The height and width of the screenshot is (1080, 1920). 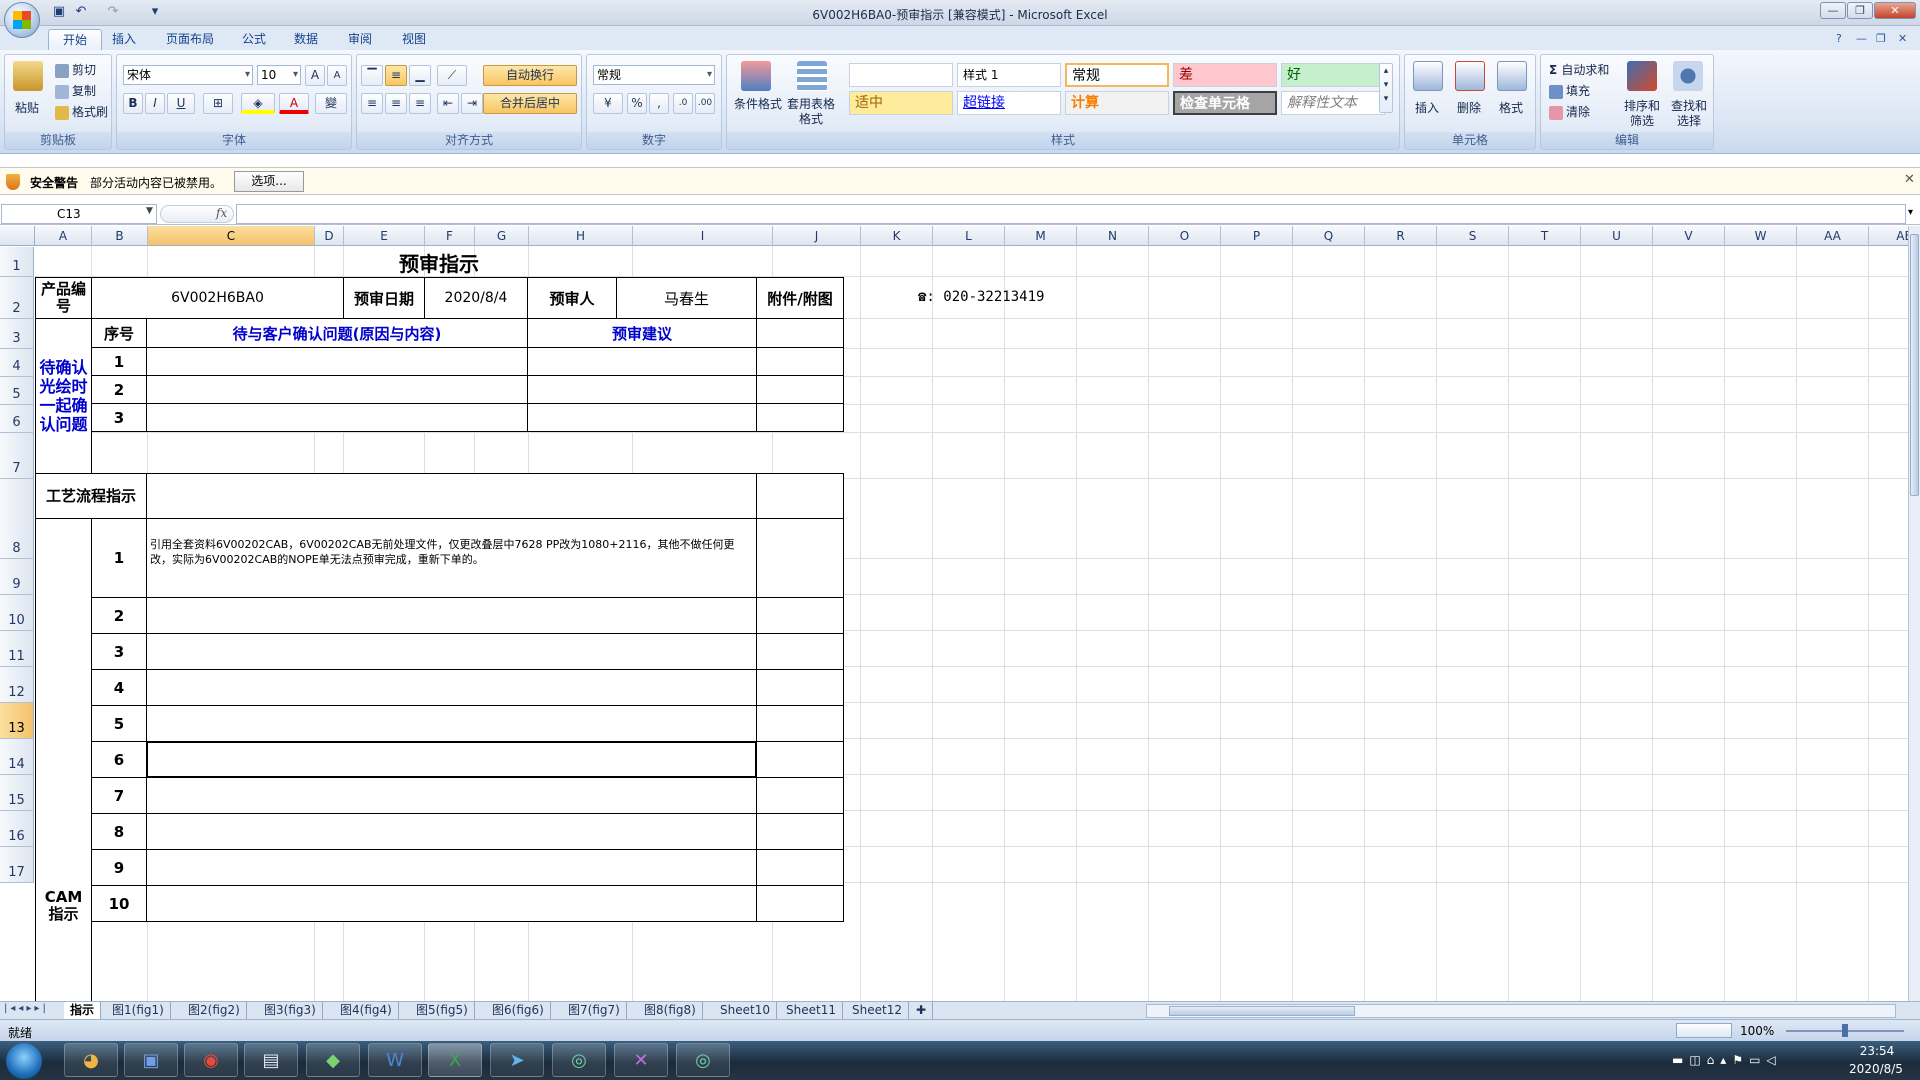 What do you see at coordinates (1009, 103) in the screenshot?
I see `style-hyperlink: 超链接` at bounding box center [1009, 103].